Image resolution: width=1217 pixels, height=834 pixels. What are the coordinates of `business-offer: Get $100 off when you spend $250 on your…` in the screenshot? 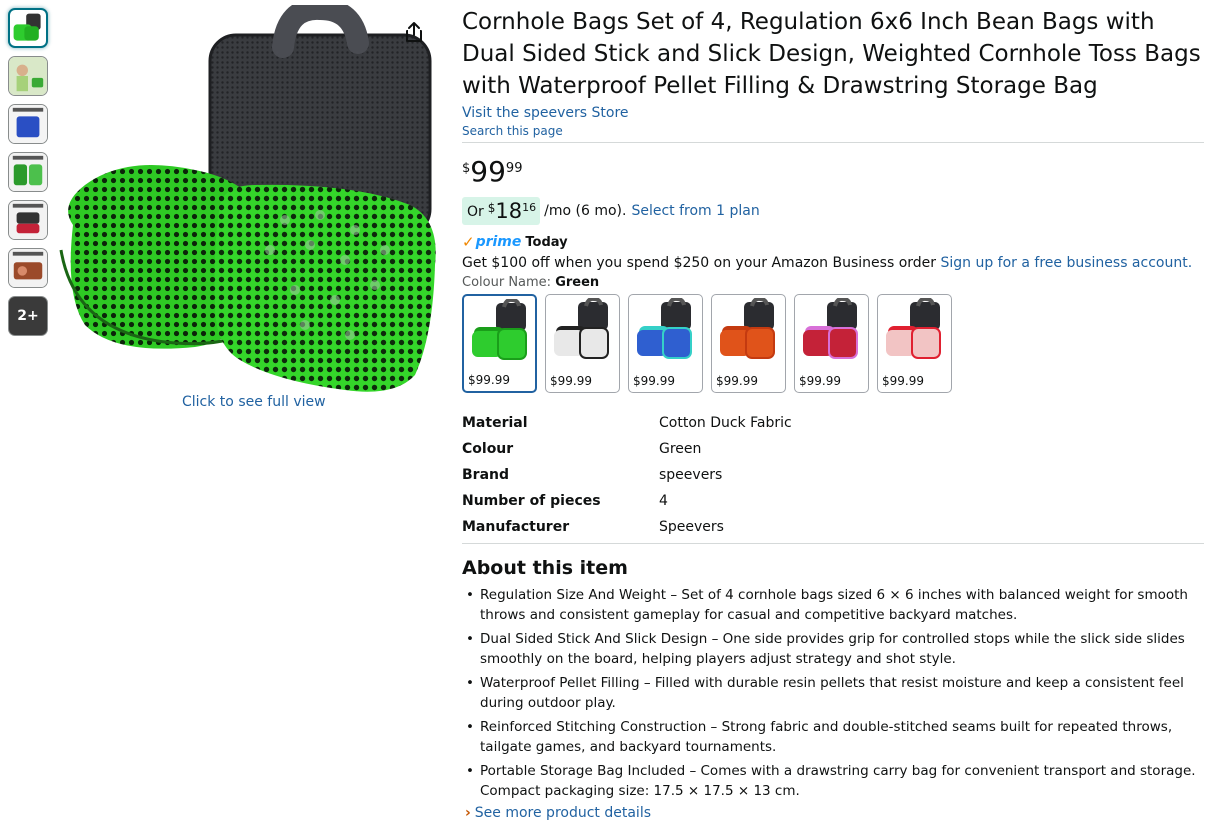 It's located at (833, 263).